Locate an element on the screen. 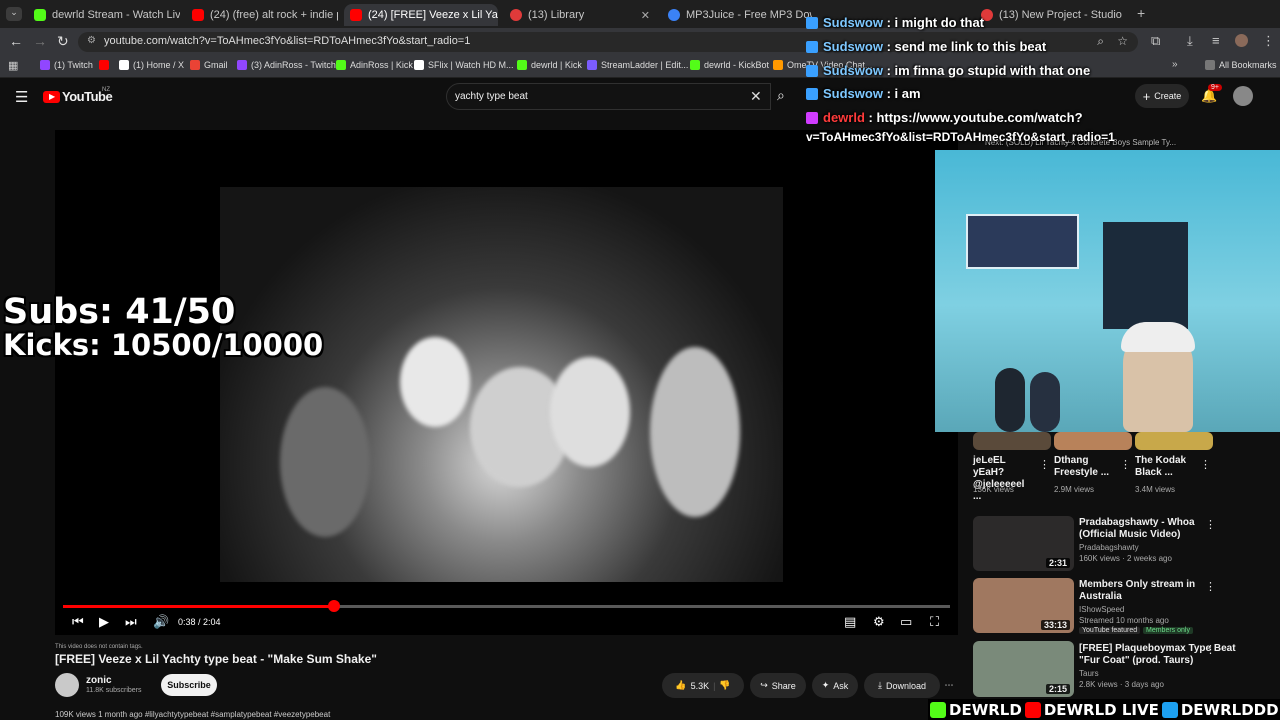 The image size is (1280, 720). tab-library: (13) Library ✕ is located at coordinates (580, 15).